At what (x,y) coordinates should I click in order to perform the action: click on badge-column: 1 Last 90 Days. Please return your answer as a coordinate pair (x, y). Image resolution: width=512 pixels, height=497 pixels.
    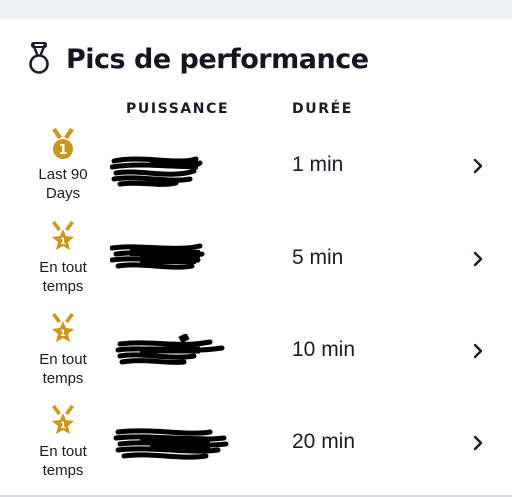
    Looking at the image, I should click on (63, 165).